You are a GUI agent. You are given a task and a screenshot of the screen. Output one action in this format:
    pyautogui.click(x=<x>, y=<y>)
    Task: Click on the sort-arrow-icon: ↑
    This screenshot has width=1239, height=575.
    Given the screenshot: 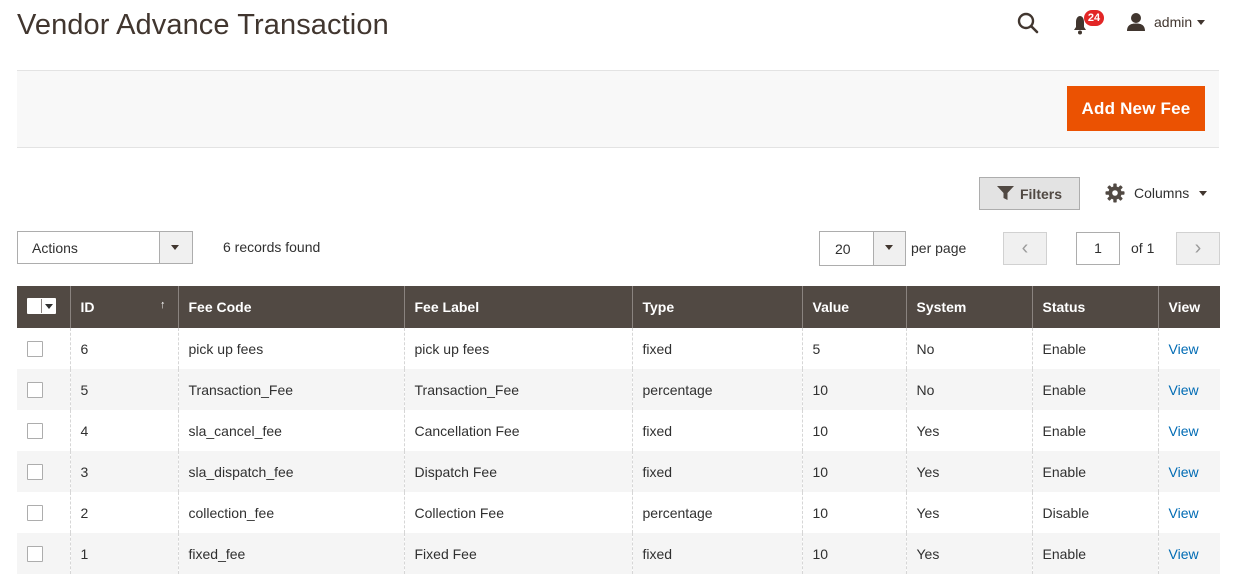 What is the action you would take?
    pyautogui.click(x=163, y=305)
    